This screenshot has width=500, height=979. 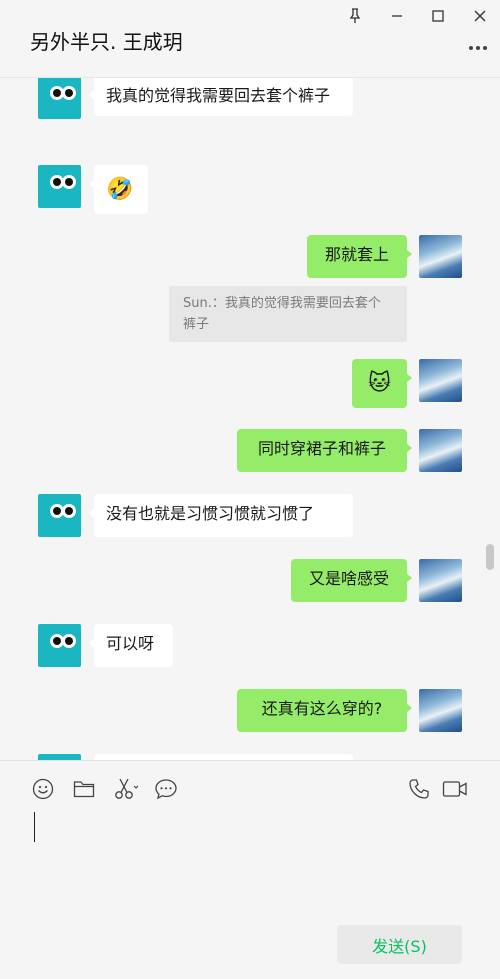 I want to click on send-button: 发送(S), so click(x=399, y=944).